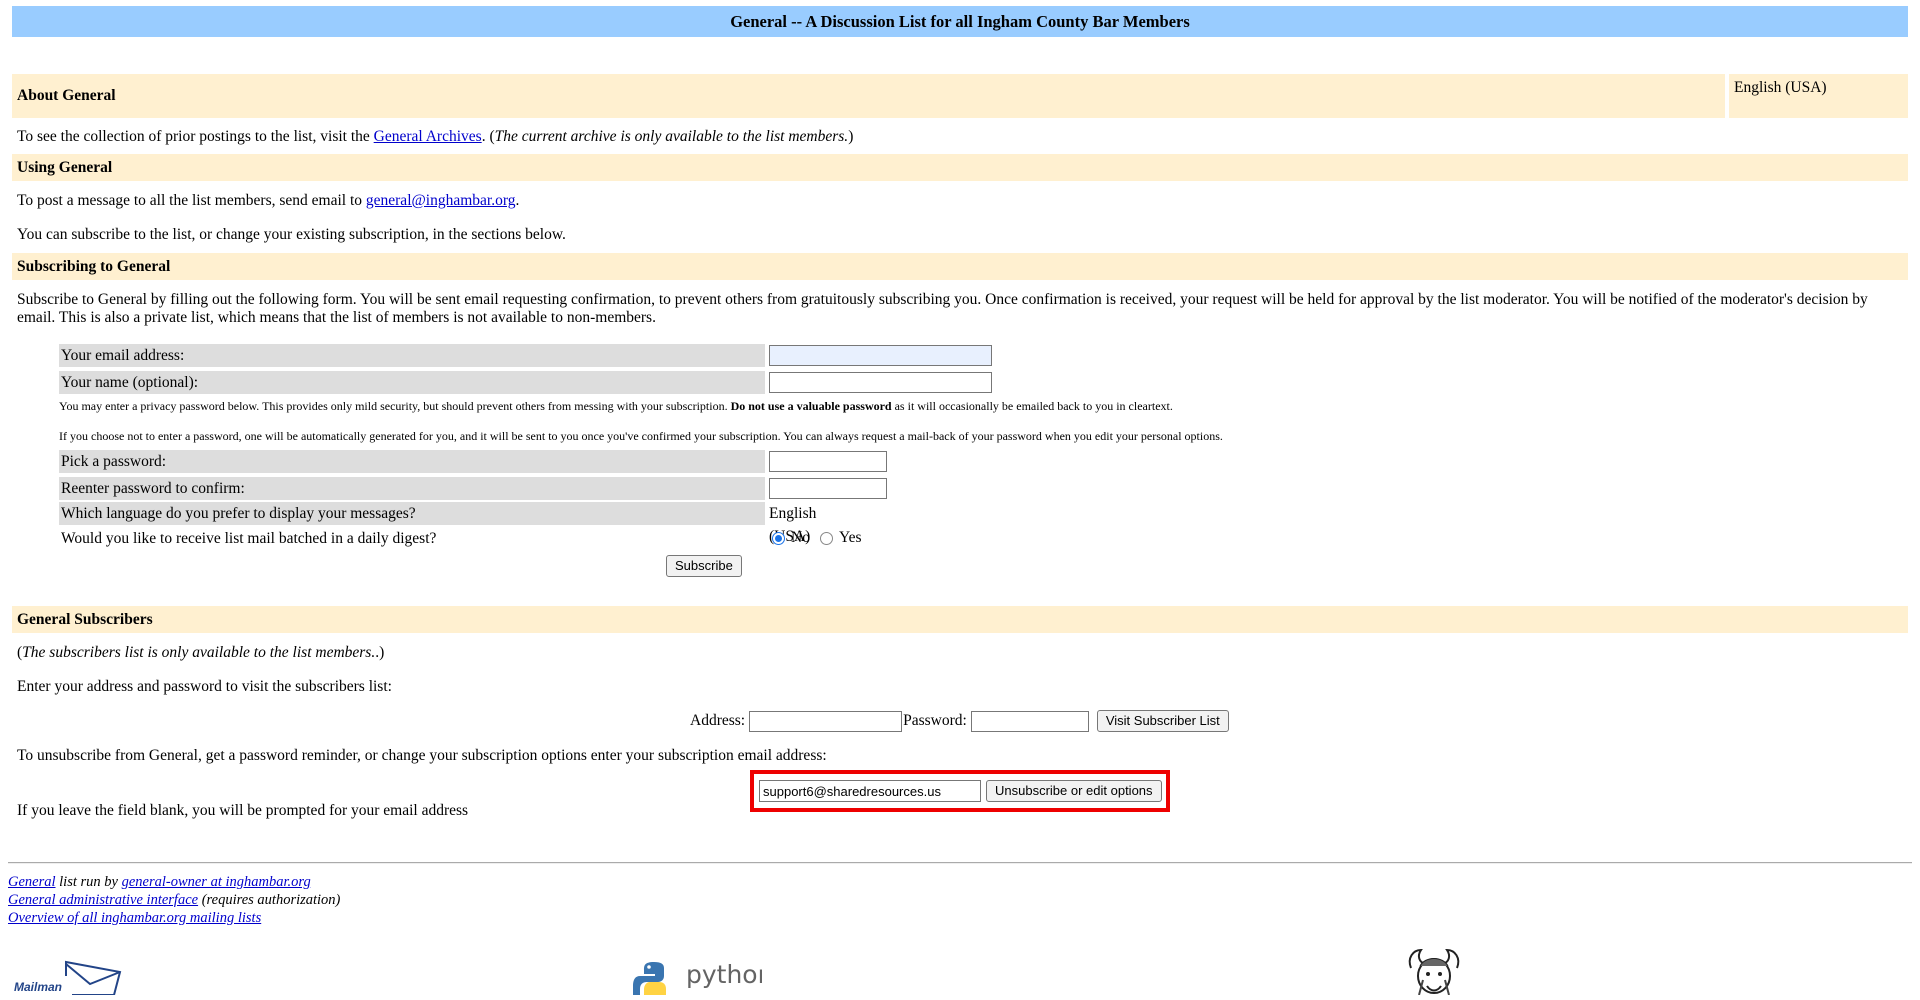  What do you see at coordinates (935, 720) in the screenshot?
I see `subscriber-password-label: Password:` at bounding box center [935, 720].